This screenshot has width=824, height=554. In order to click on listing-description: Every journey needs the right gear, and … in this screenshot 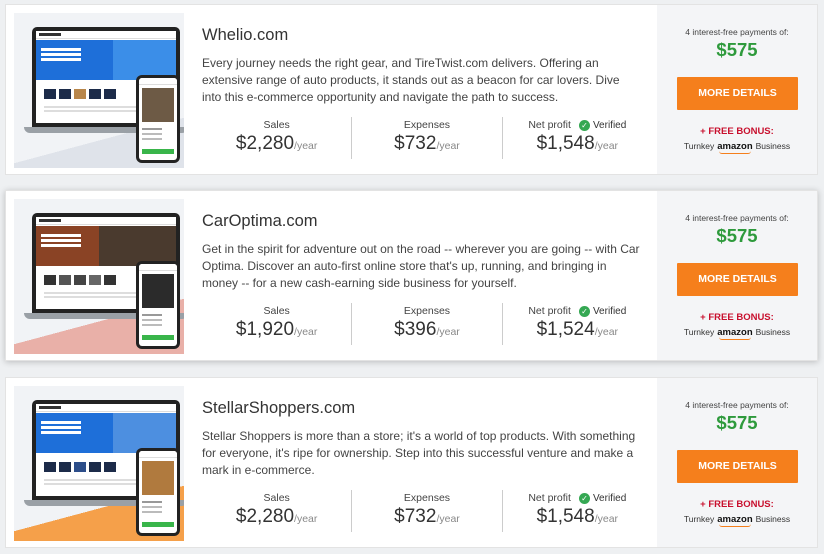, I will do `click(411, 80)`.